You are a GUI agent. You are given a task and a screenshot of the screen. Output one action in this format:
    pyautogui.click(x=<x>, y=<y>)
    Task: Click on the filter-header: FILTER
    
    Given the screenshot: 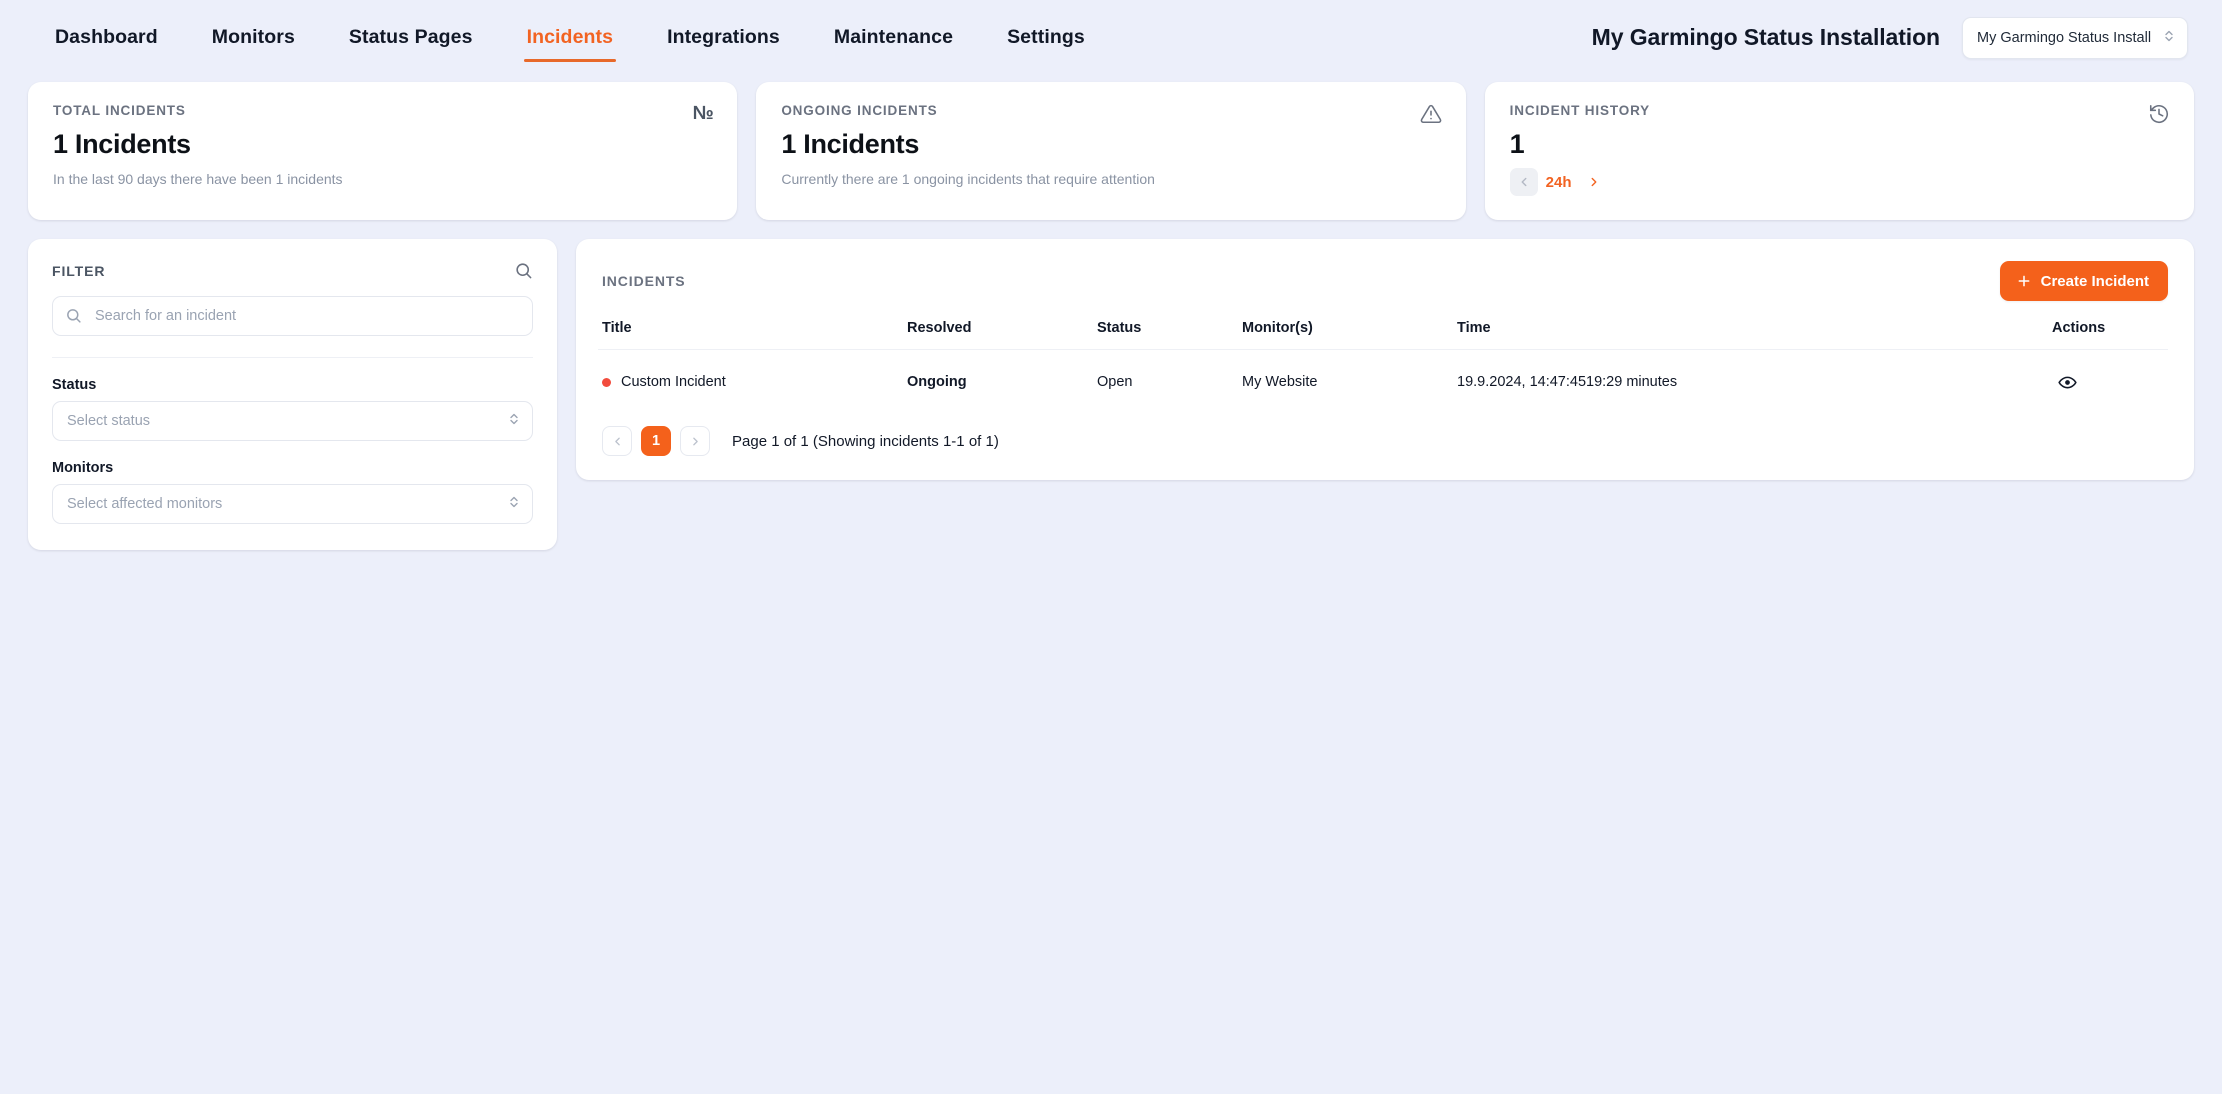 What is the action you would take?
    pyautogui.click(x=292, y=270)
    